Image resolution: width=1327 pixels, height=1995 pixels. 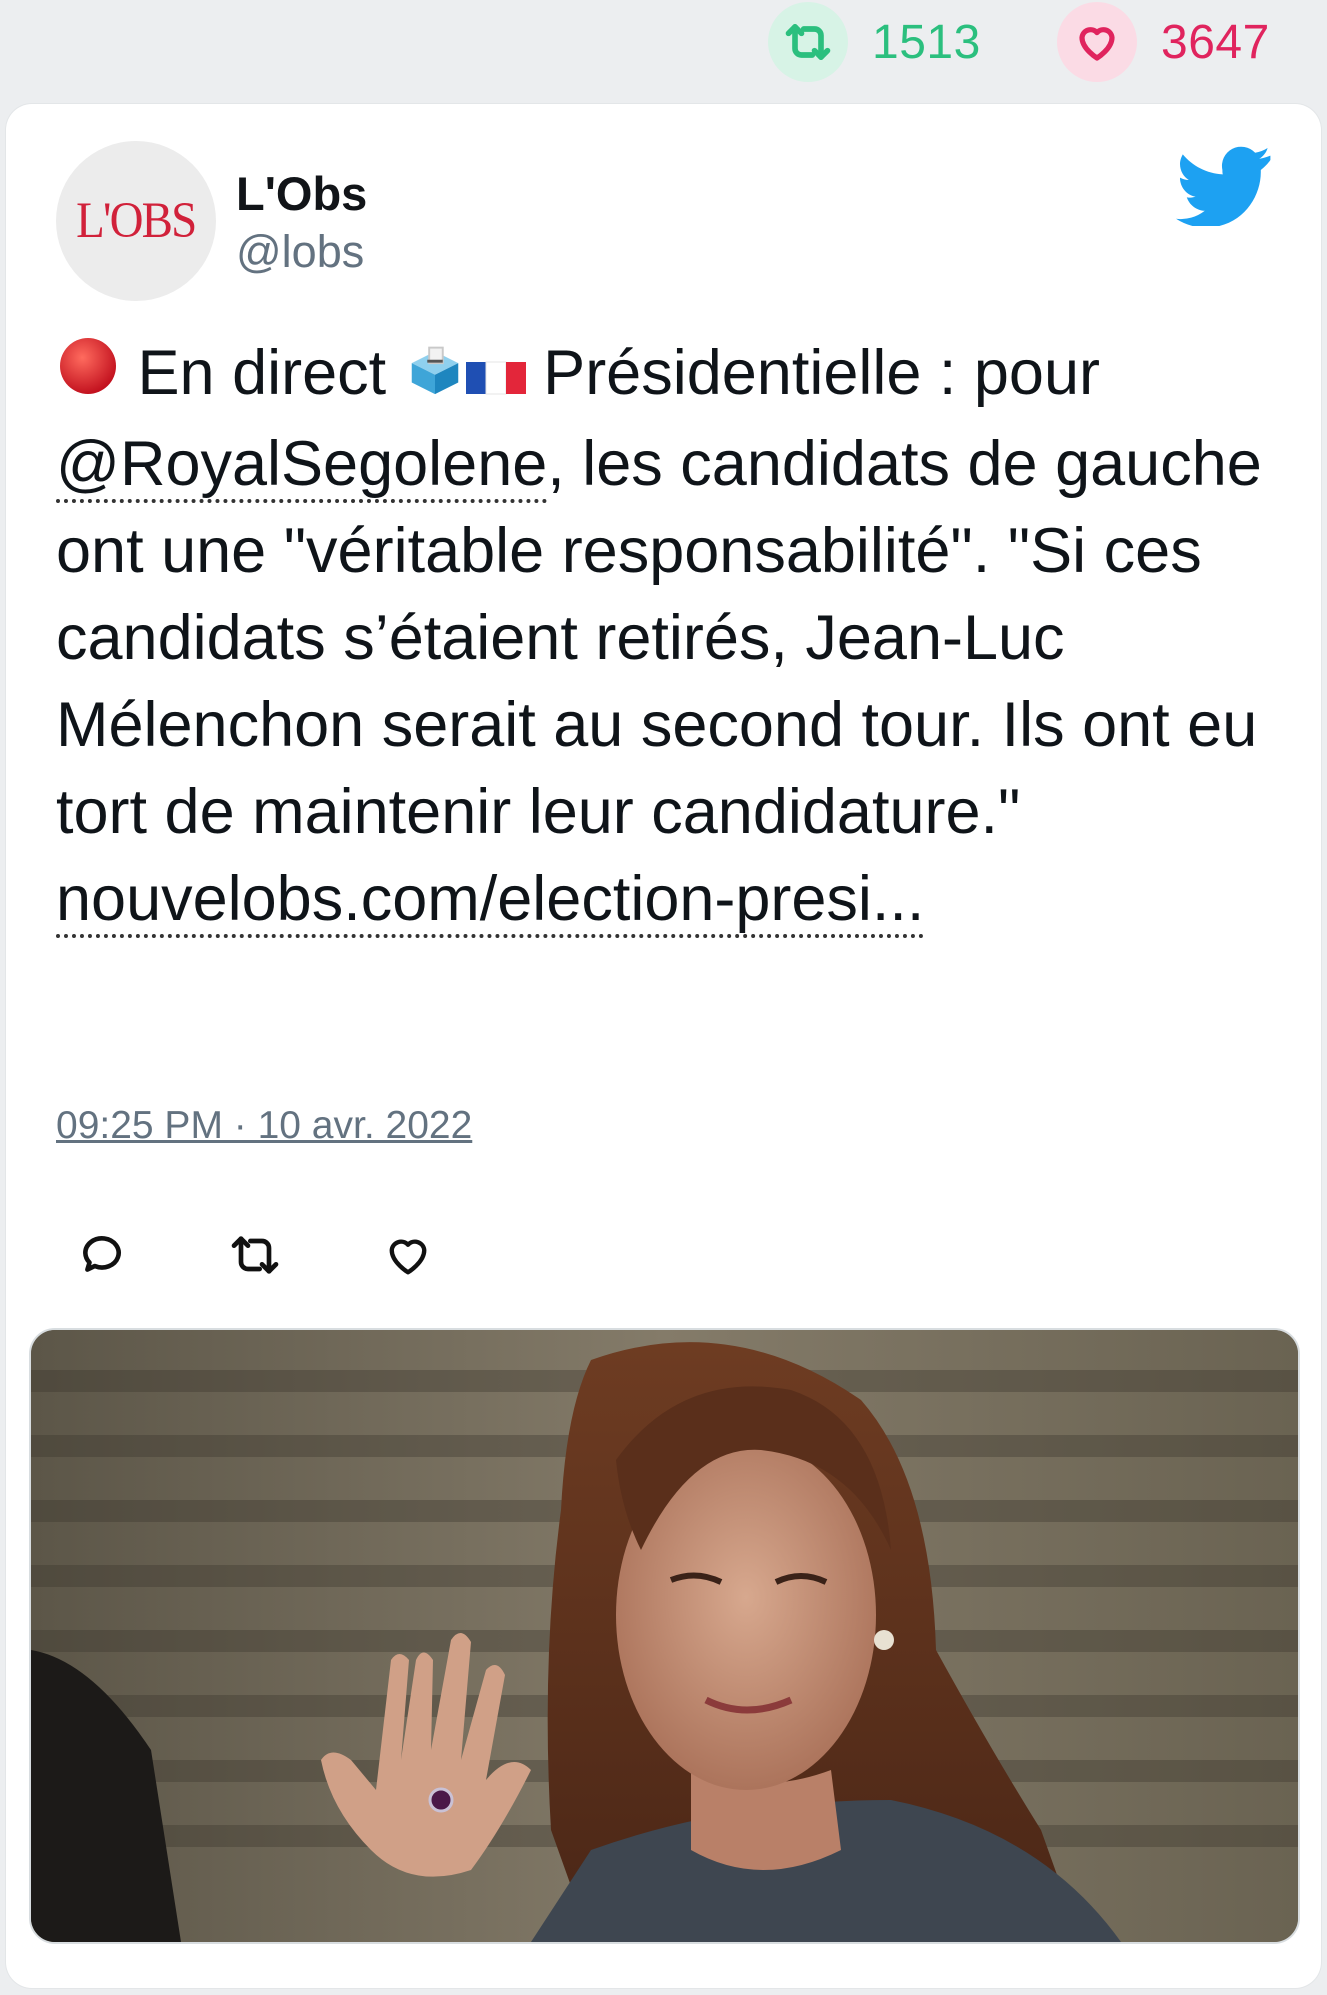 I want to click on like-stat: 3647, so click(x=1163, y=42).